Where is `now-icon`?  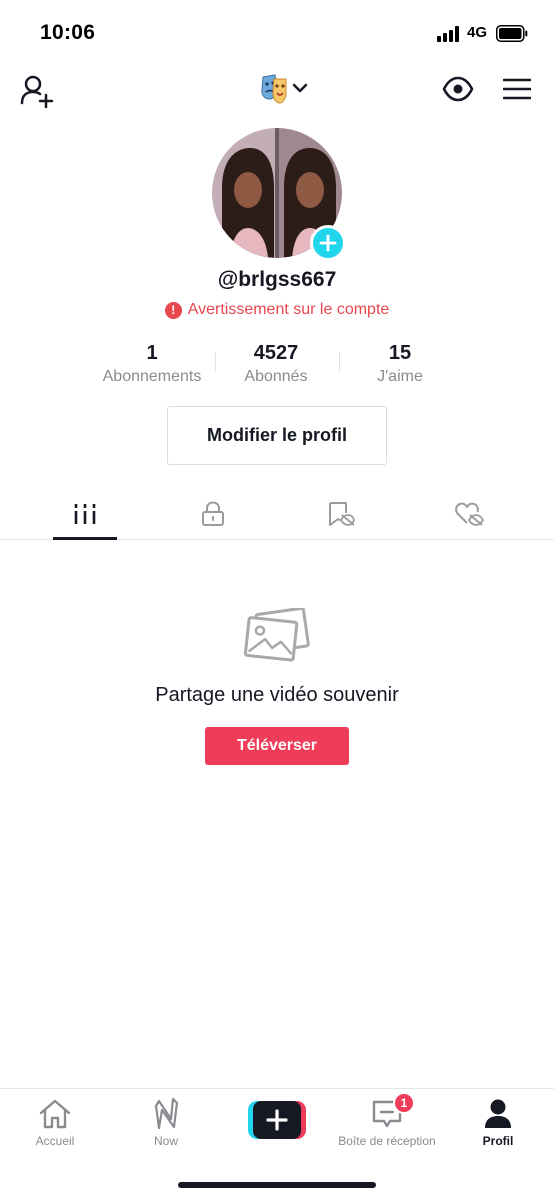
now-icon is located at coordinates (166, 1113).